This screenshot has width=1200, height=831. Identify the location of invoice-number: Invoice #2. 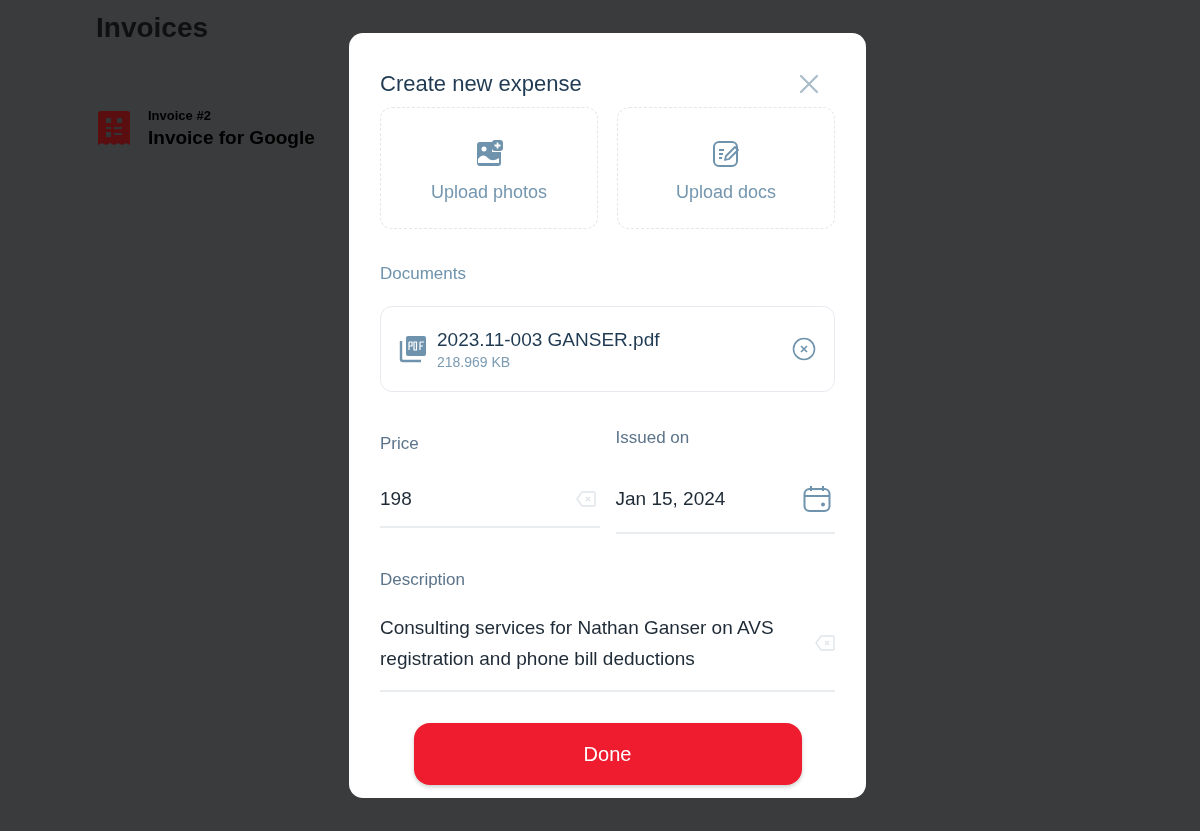
(180, 115).